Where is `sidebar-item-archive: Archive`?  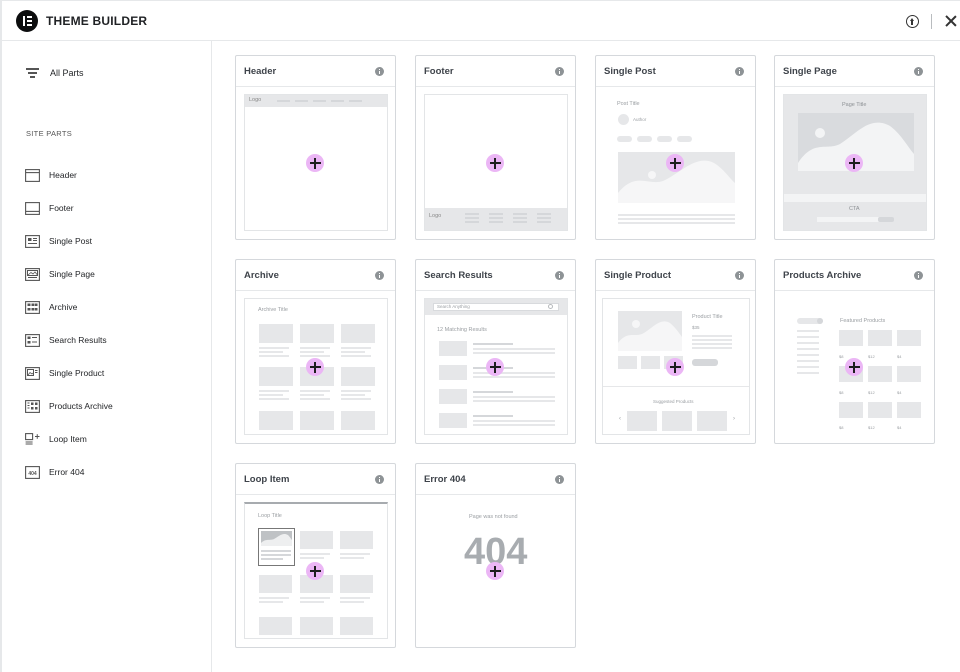 sidebar-item-archive: Archive is located at coordinates (110, 307).